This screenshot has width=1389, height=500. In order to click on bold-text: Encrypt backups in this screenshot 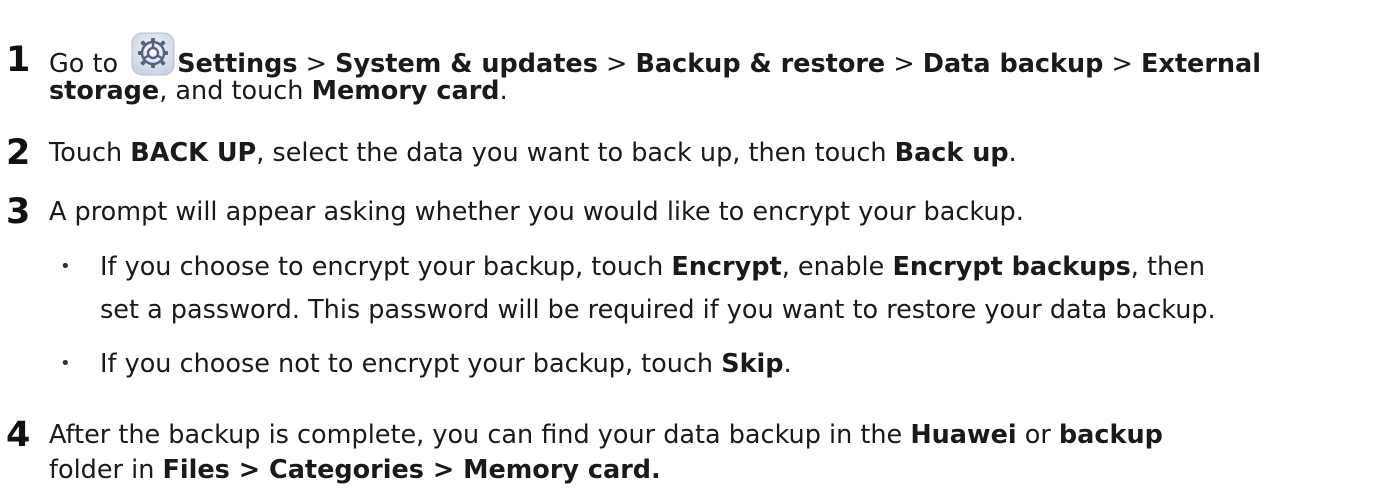, I will do `click(1011, 267)`.